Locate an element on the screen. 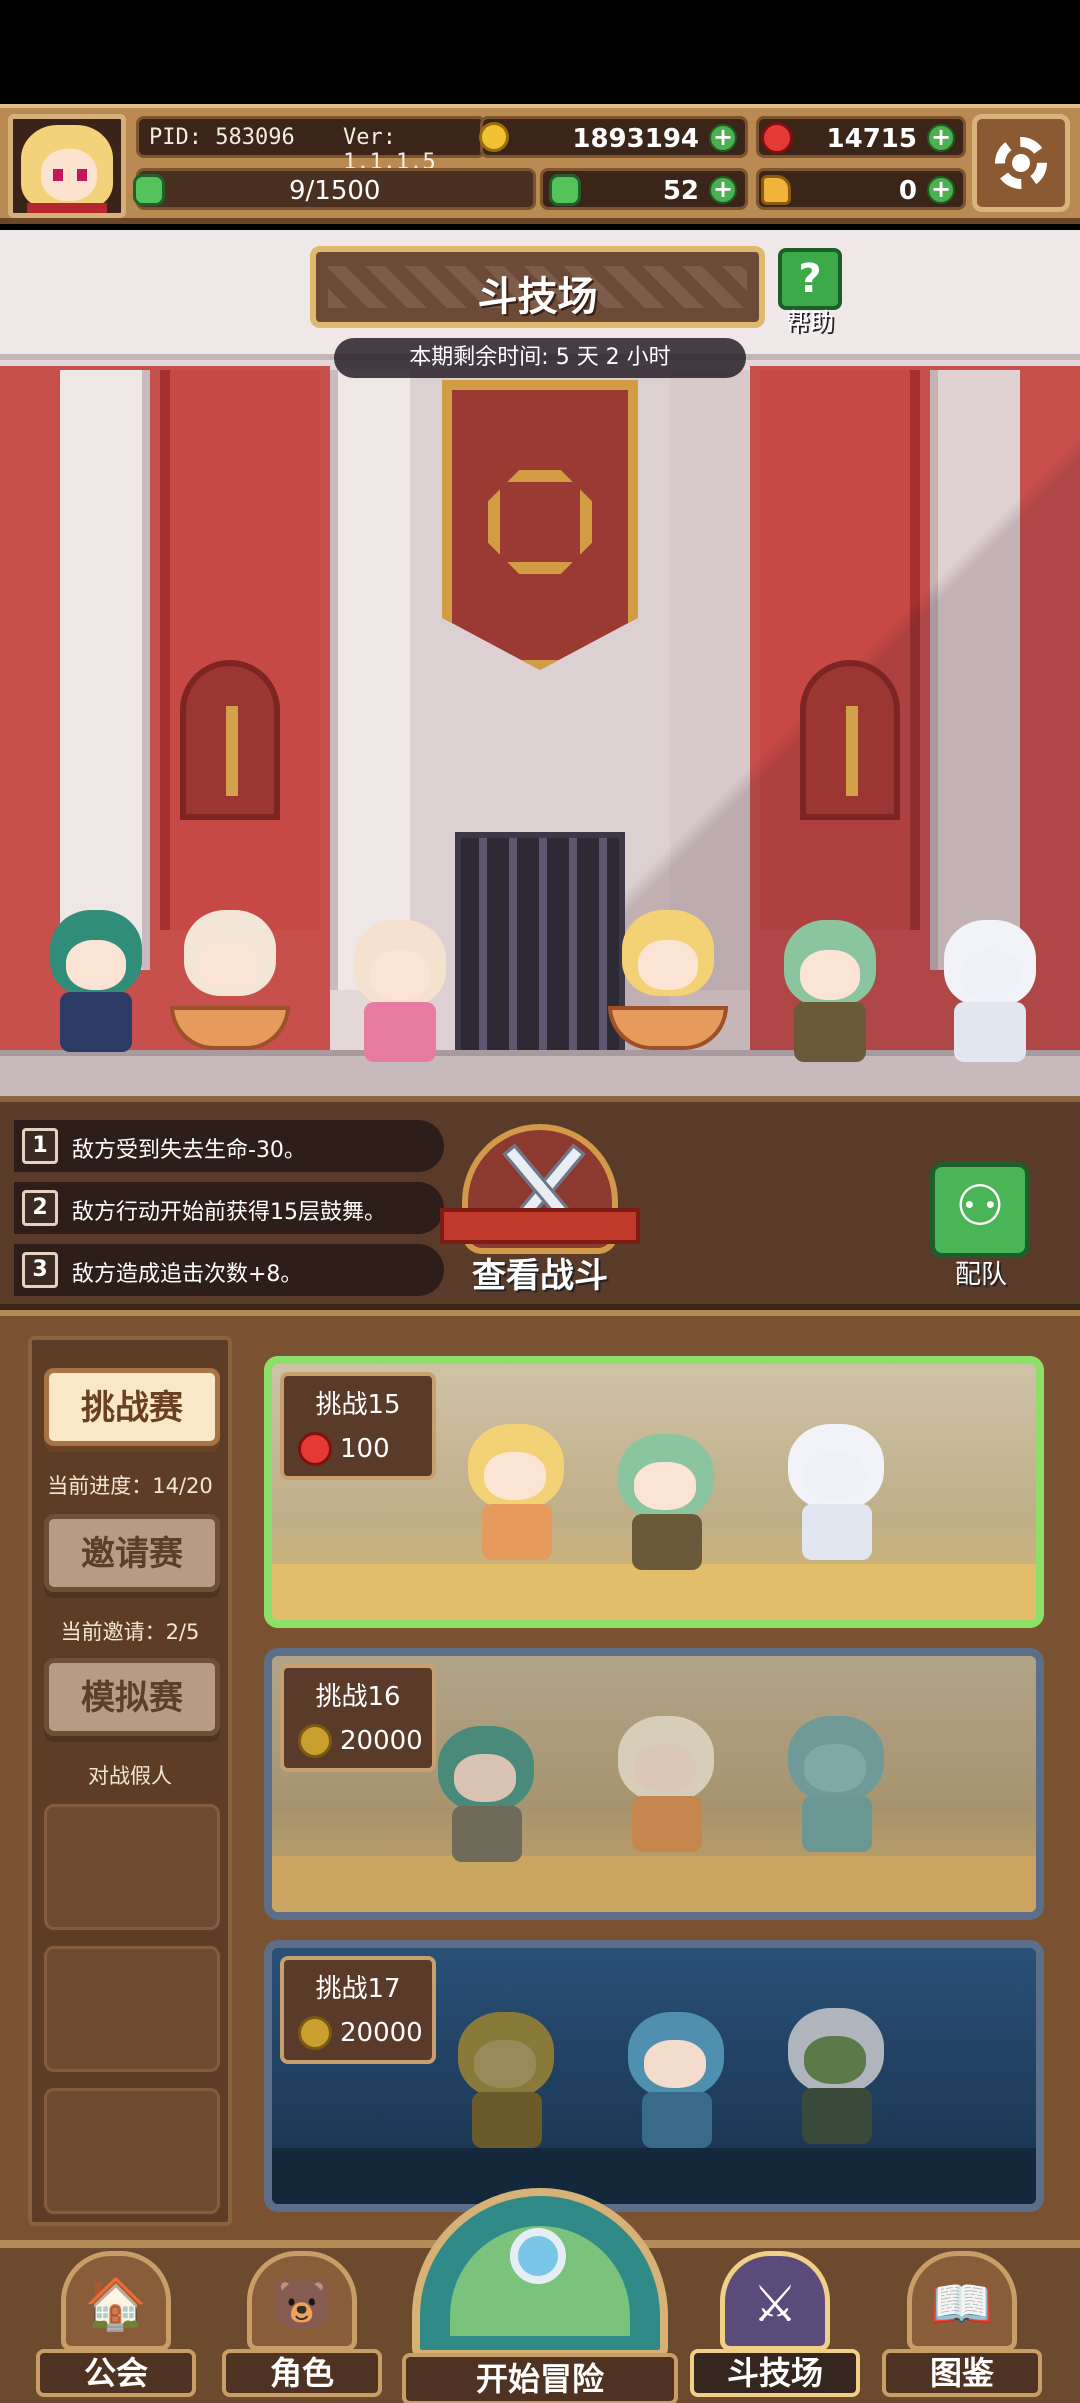 The width and height of the screenshot is (1080, 2403). invite-progress: 当前邀请：2/5 is located at coordinates (130, 1632).